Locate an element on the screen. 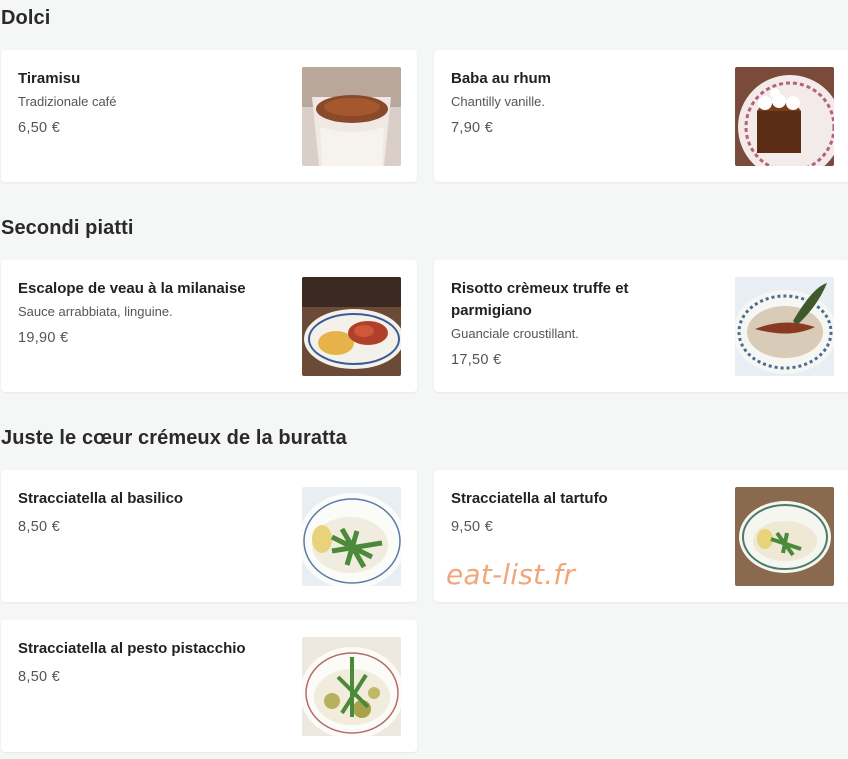  menu-item-card: Tiramisu Tradizionale café 6,50 € is located at coordinates (209, 116).